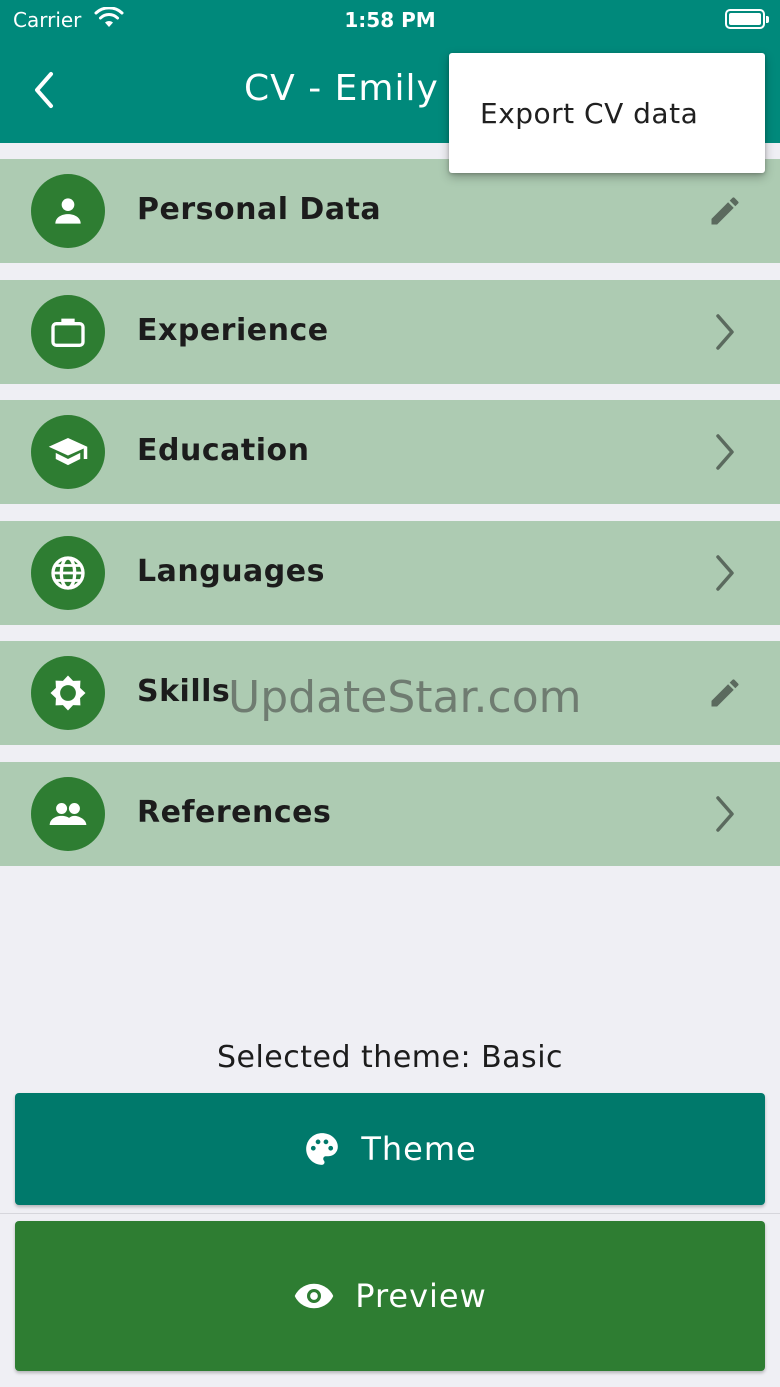 This screenshot has width=780, height=1387. What do you see at coordinates (314, 1296) in the screenshot?
I see `eye-icon` at bounding box center [314, 1296].